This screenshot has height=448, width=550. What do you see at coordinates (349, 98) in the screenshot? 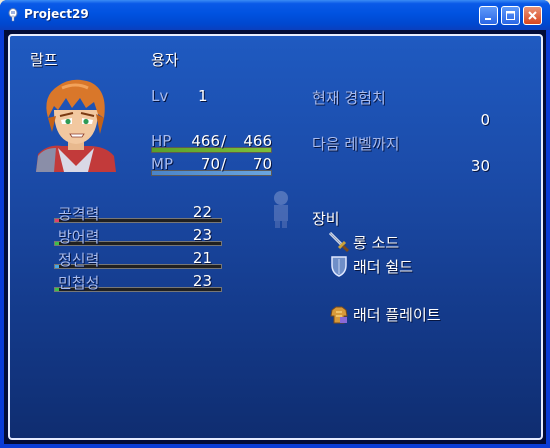
I see `current-exp-label: 현재 경험치` at bounding box center [349, 98].